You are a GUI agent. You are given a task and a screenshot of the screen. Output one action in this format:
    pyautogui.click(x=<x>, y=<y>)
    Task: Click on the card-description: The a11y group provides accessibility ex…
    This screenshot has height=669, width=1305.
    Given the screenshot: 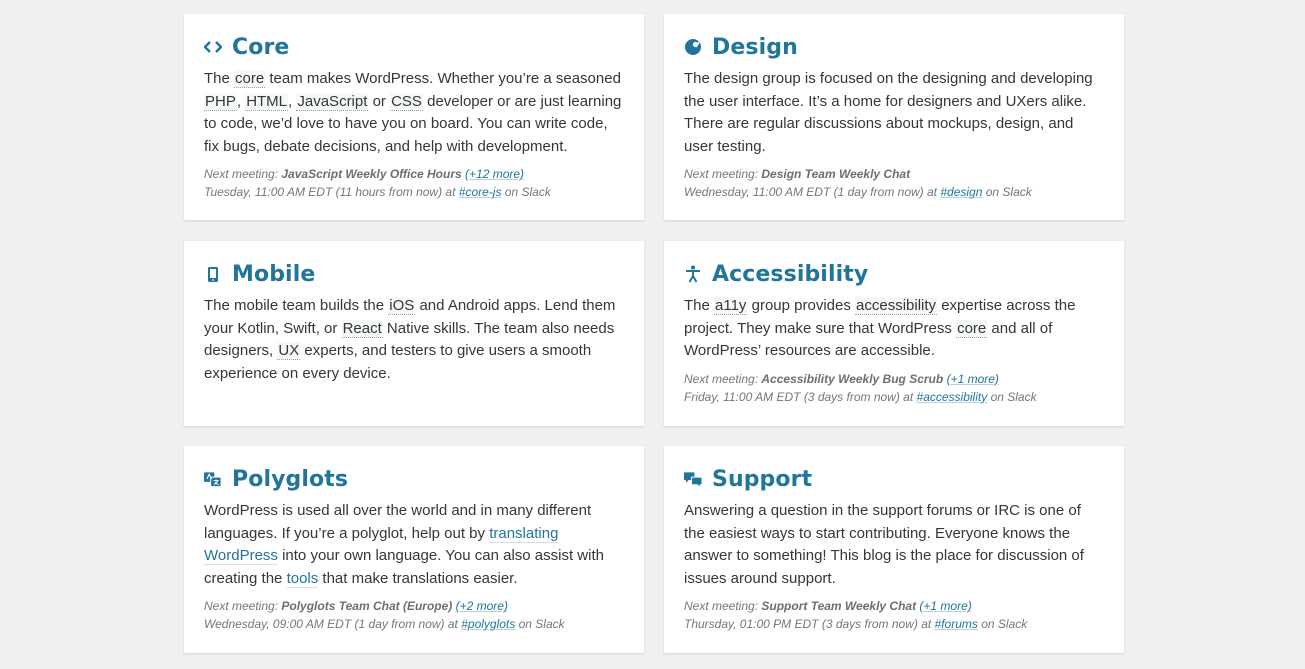 What is the action you would take?
    pyautogui.click(x=880, y=328)
    